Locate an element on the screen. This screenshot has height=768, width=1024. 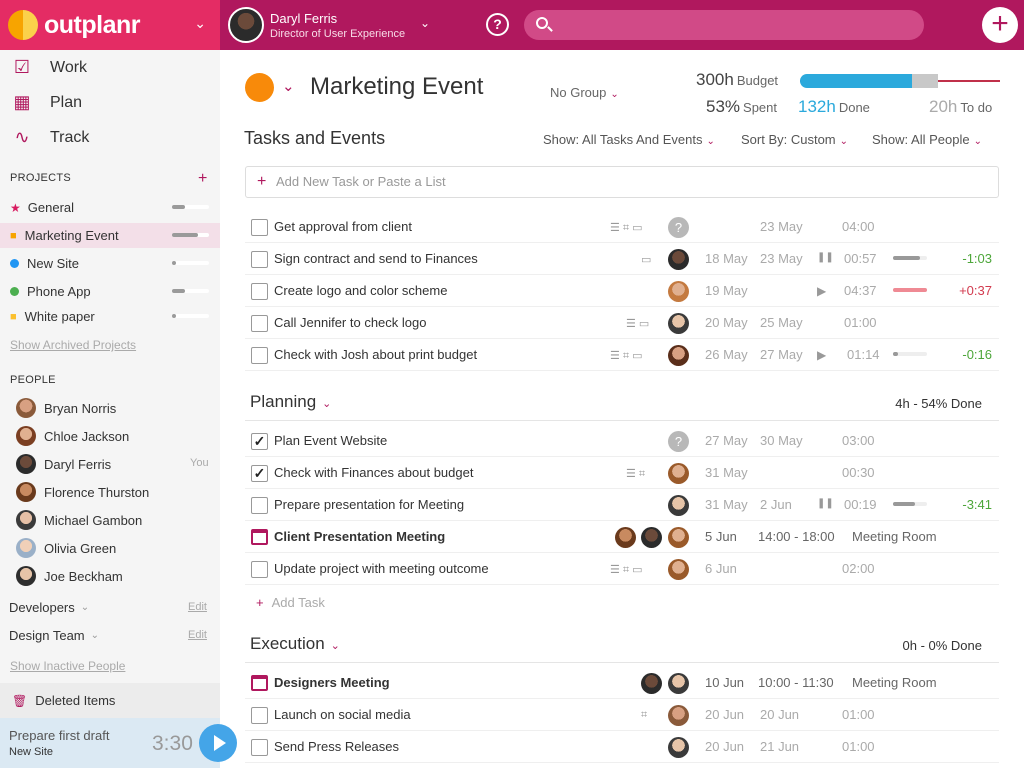
task-duration: 04:00 is located at coordinates (858, 226).